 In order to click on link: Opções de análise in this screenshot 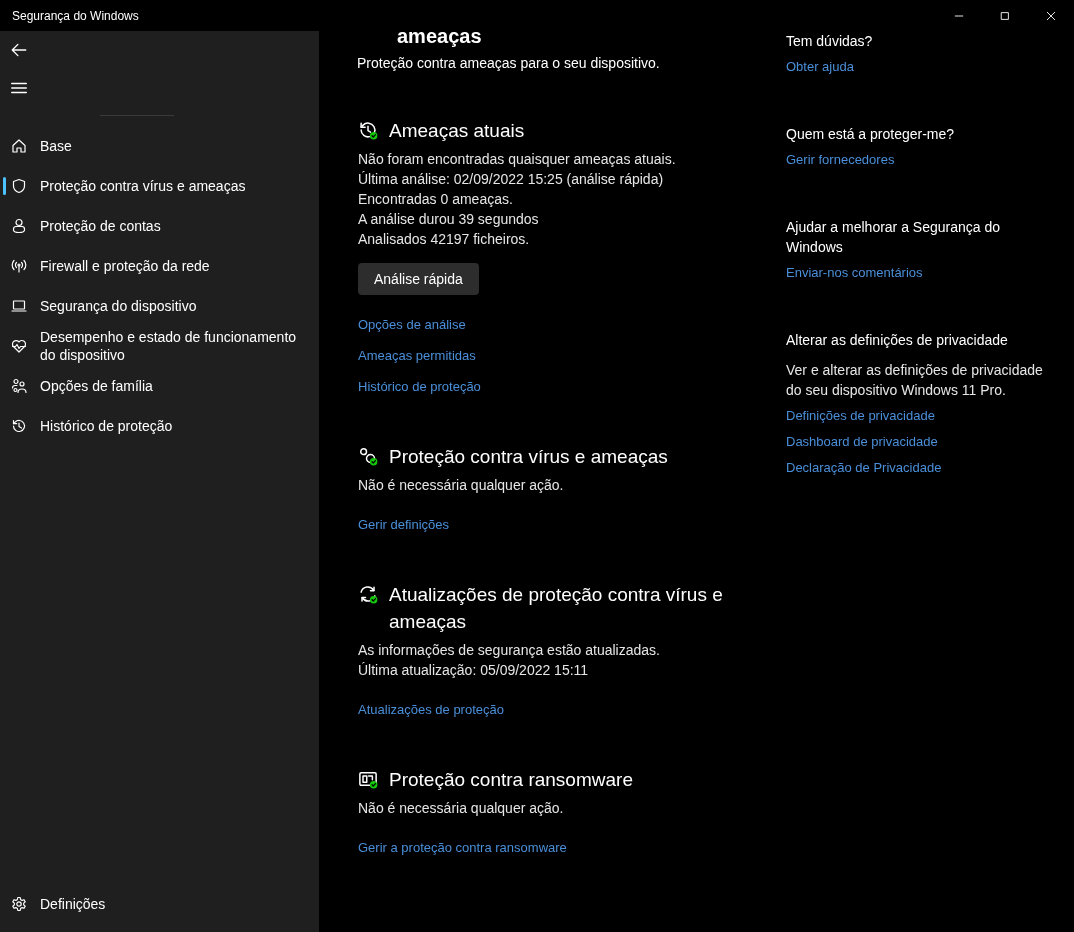, I will do `click(412, 325)`.